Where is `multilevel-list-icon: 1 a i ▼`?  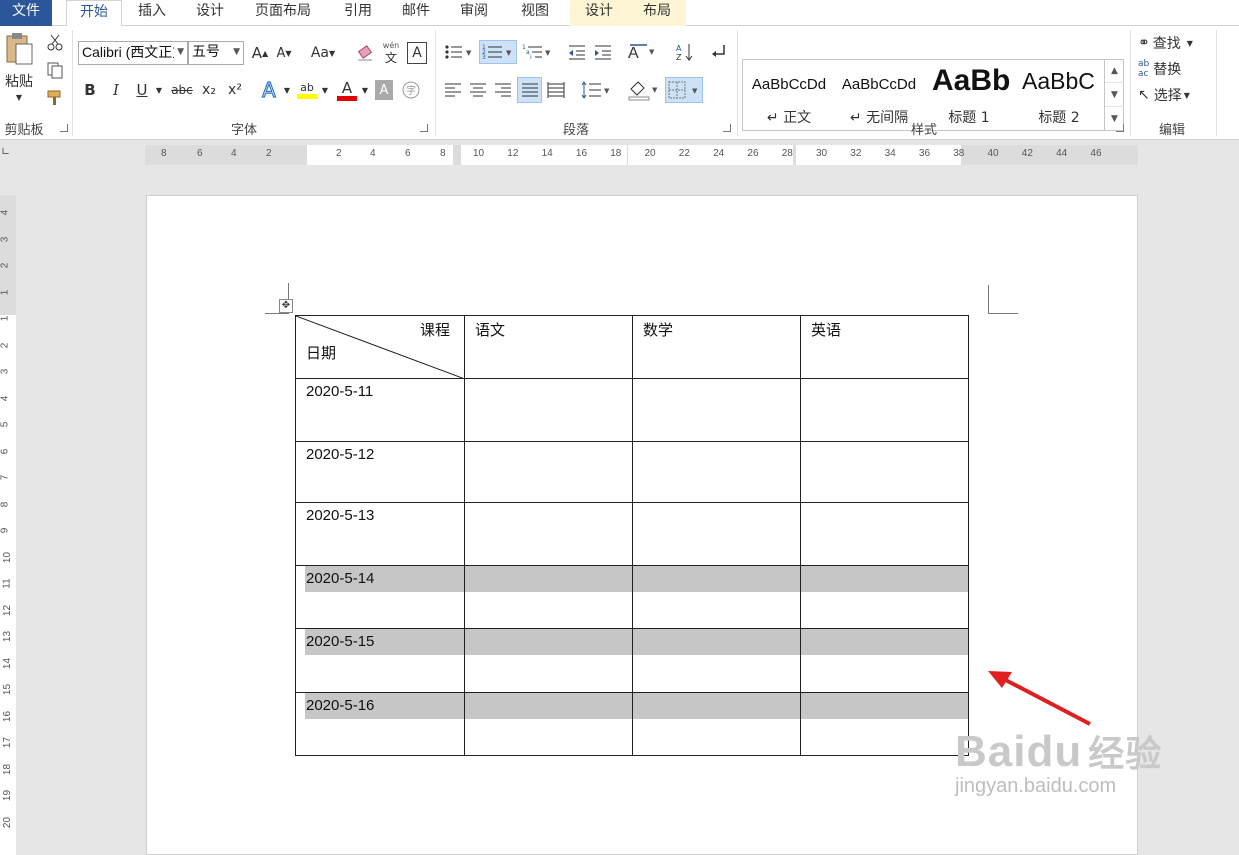 multilevel-list-icon: 1 a i ▼ is located at coordinates (537, 52).